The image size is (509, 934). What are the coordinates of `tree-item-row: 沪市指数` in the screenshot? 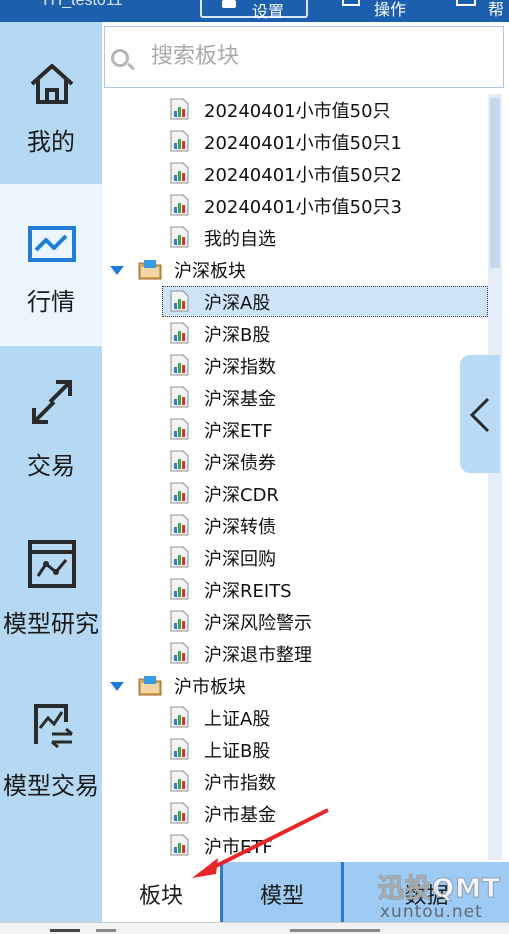 It's located at (296, 782).